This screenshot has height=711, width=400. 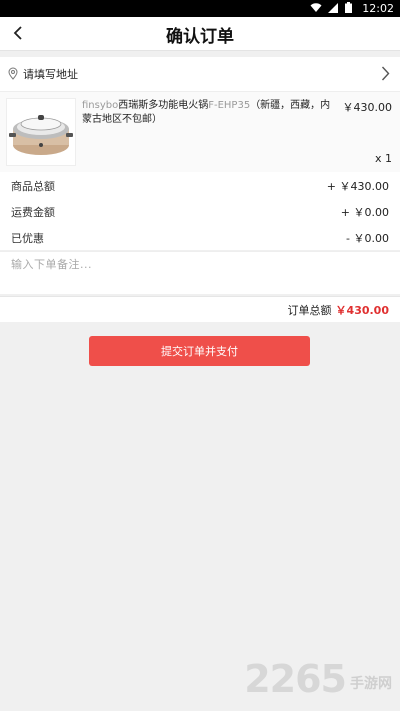 What do you see at coordinates (100, 105) in the screenshot?
I see `product-brand: finsybo` at bounding box center [100, 105].